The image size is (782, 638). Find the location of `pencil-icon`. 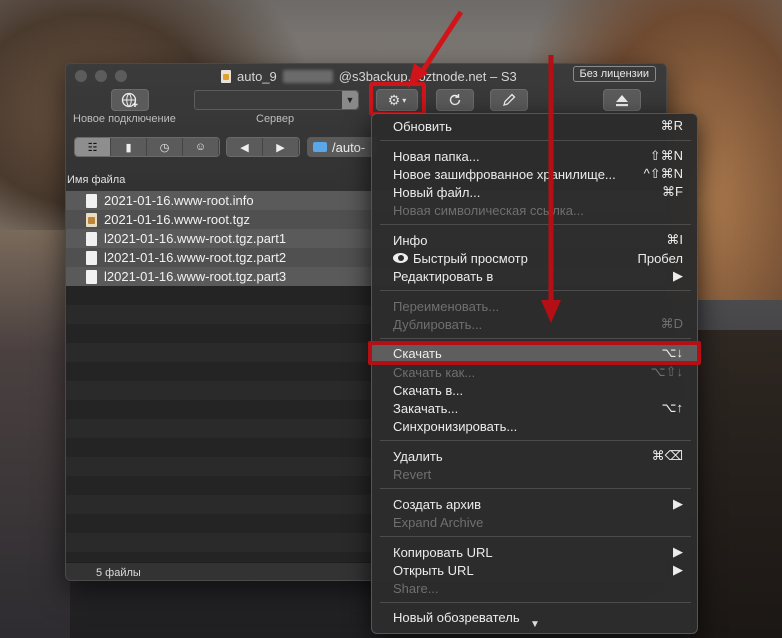

pencil-icon is located at coordinates (509, 99).